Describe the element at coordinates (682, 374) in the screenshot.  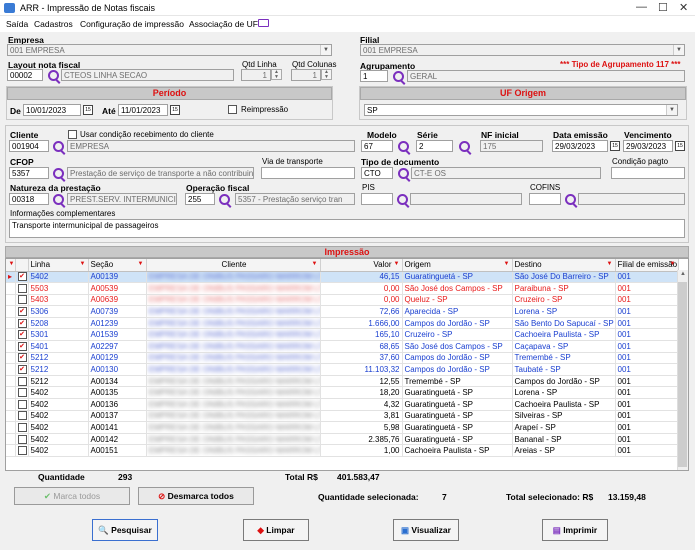
I see `grid-scrollbar-thumb` at that location.